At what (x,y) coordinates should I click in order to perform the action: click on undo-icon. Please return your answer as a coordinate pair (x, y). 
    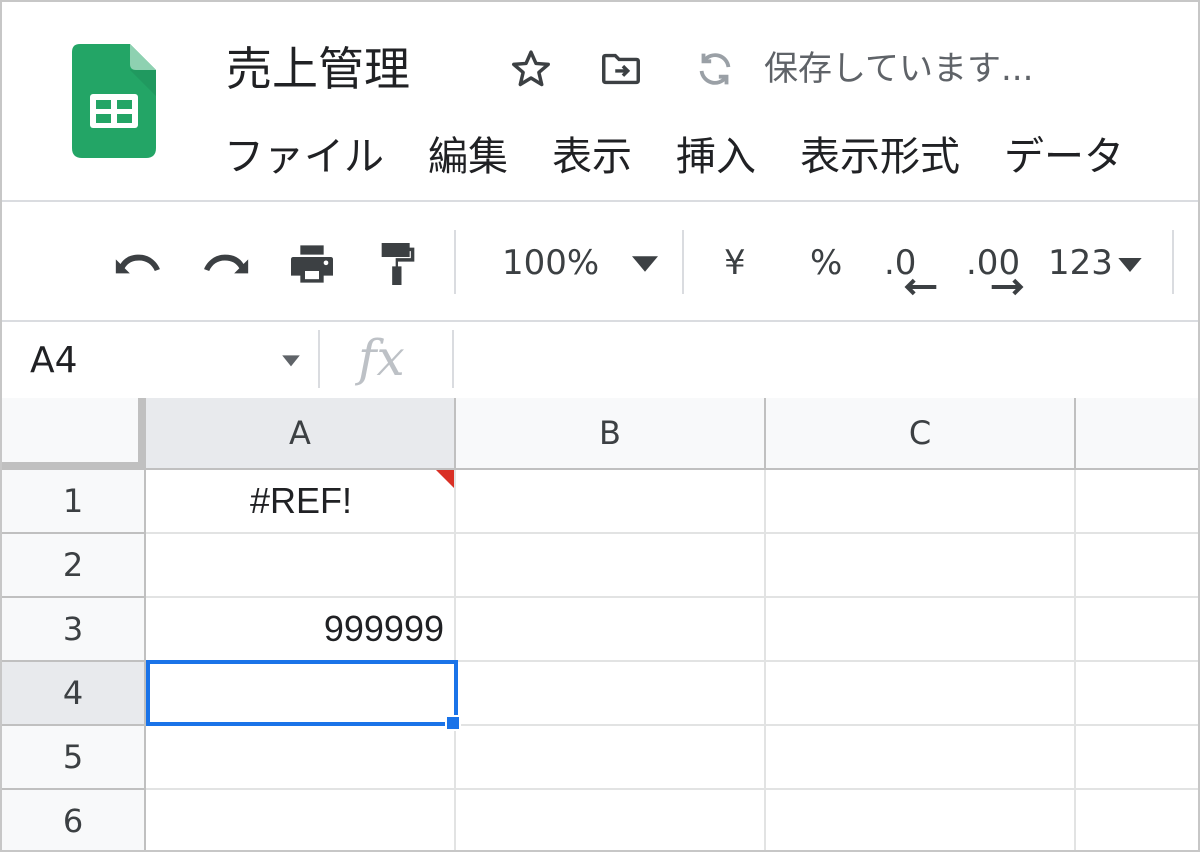
    Looking at the image, I should click on (138, 264).